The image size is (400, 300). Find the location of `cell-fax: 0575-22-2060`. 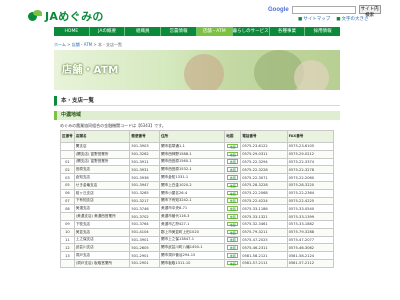

cell-fax: 0575-22-2060 is located at coordinates (310, 177).